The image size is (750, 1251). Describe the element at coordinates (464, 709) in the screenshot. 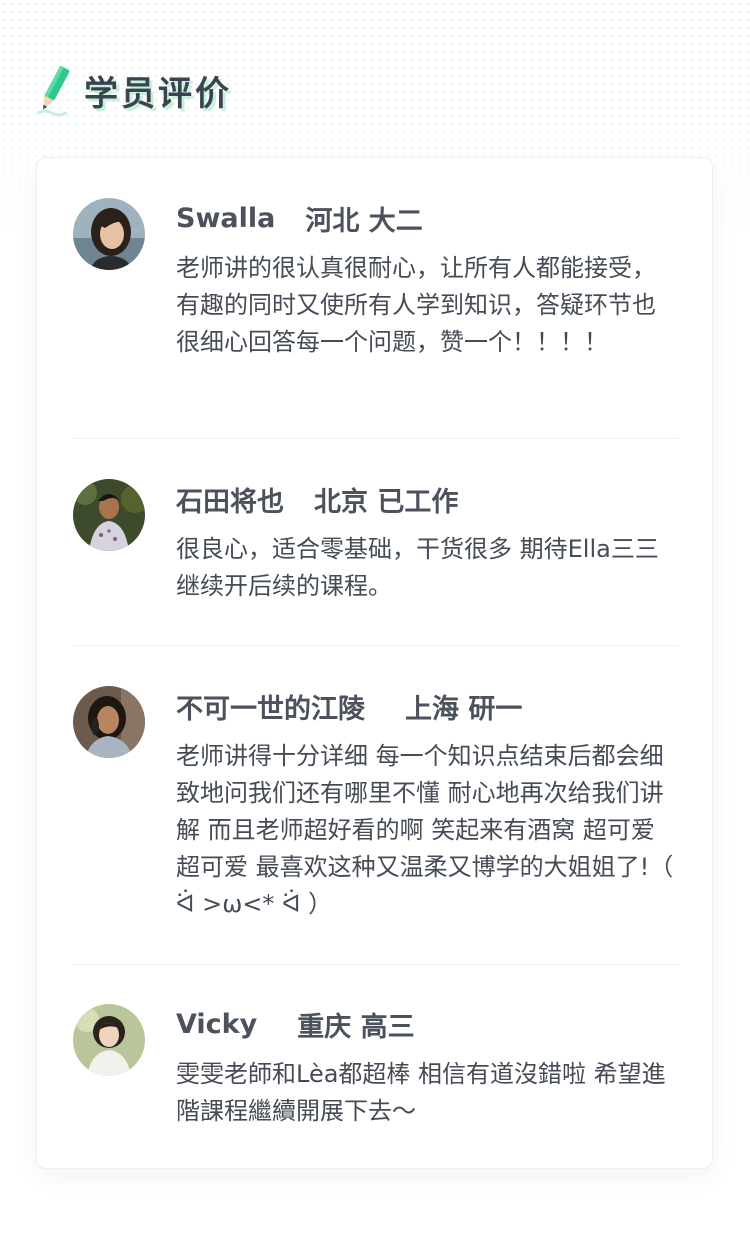

I see `reviewer-info: 上海 研一` at that location.